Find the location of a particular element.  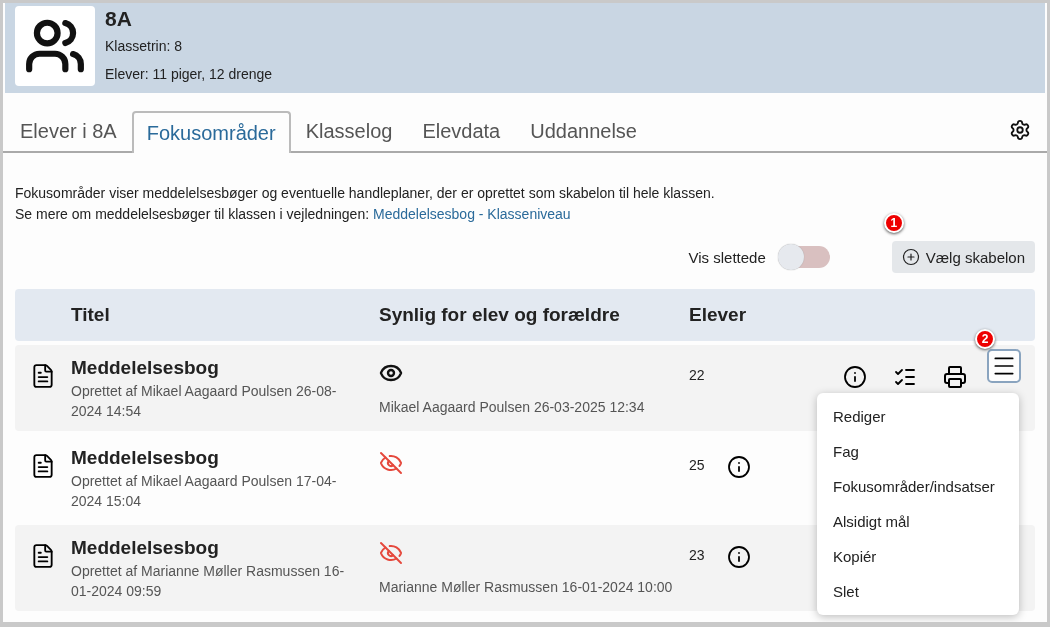

template-button: Vælg skabelon is located at coordinates (963, 257).